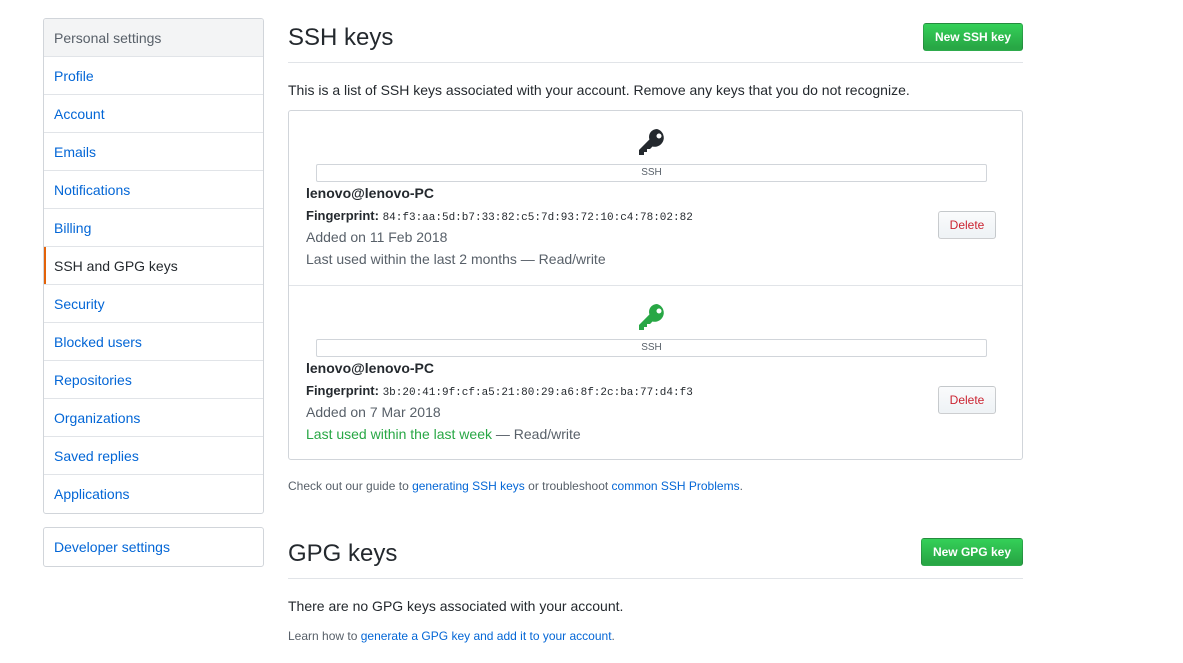 The image size is (1183, 663). What do you see at coordinates (153, 114) in the screenshot?
I see `sidebar-item-account: Account` at bounding box center [153, 114].